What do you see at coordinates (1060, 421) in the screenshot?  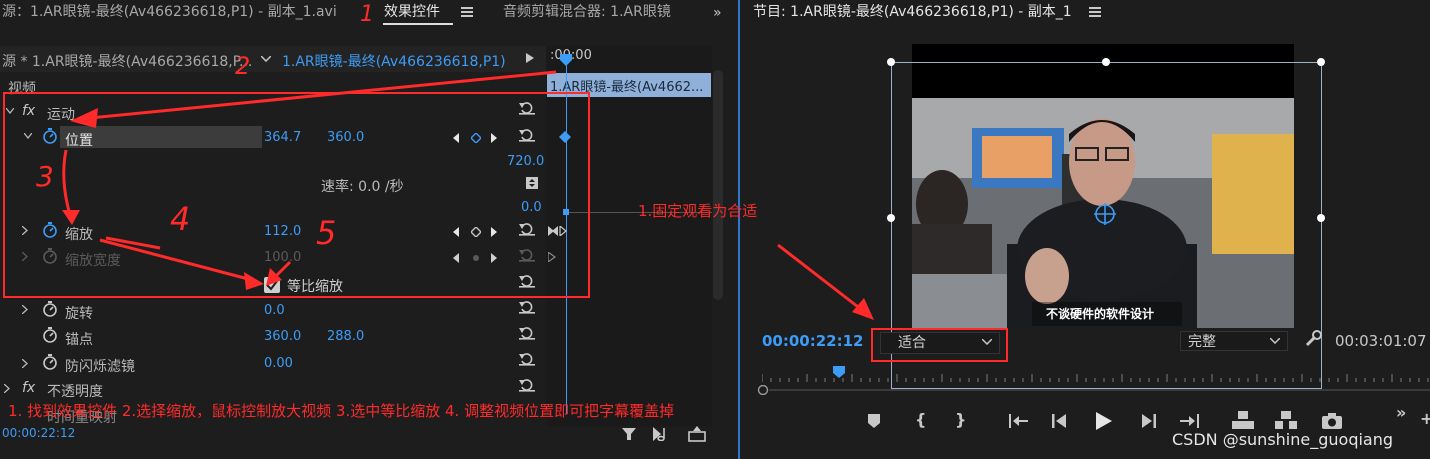 I see `step-back-icon` at bounding box center [1060, 421].